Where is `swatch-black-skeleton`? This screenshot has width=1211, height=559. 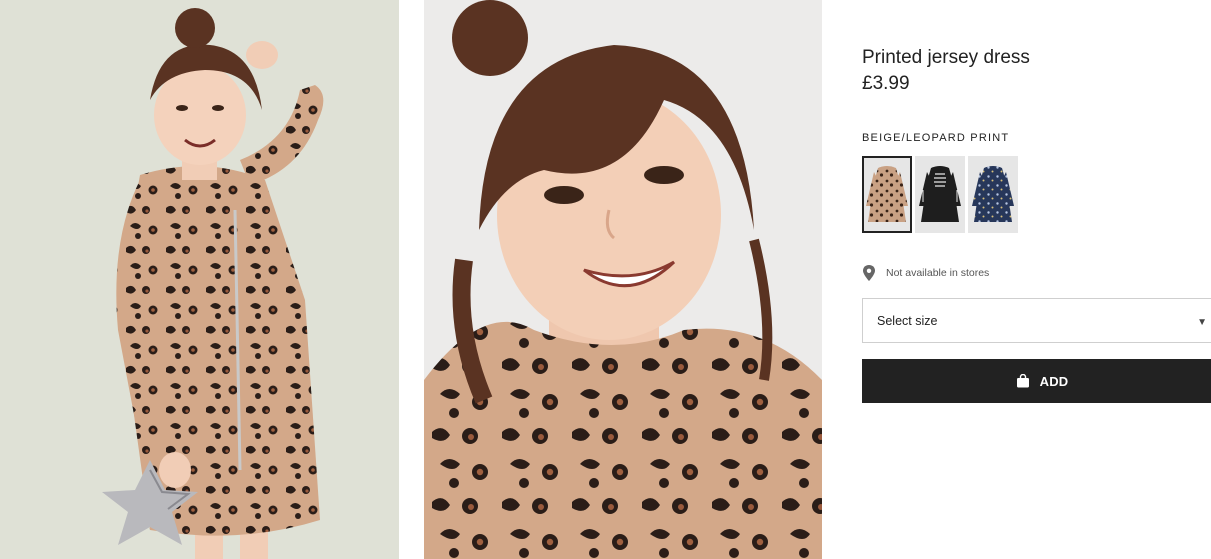
swatch-black-skeleton is located at coordinates (940, 194).